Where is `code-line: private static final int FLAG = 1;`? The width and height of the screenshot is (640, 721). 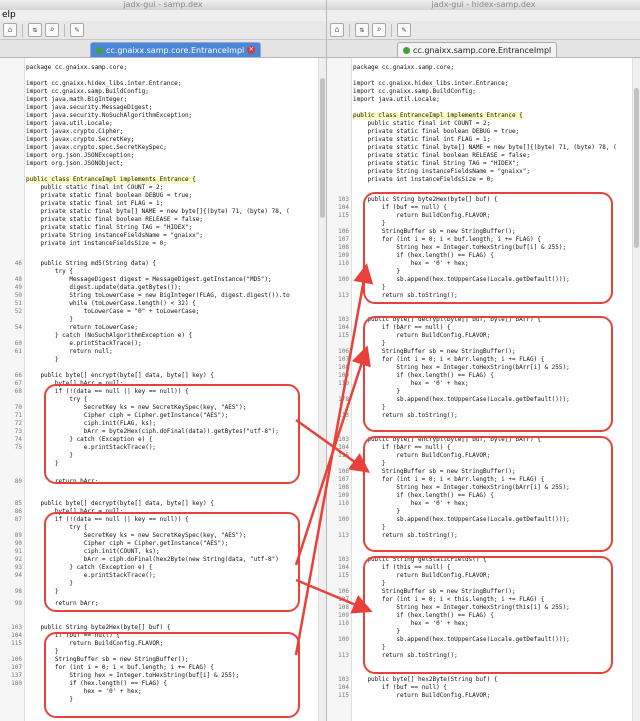 code-line: private static final int FLAG = 1; is located at coordinates (95, 203).